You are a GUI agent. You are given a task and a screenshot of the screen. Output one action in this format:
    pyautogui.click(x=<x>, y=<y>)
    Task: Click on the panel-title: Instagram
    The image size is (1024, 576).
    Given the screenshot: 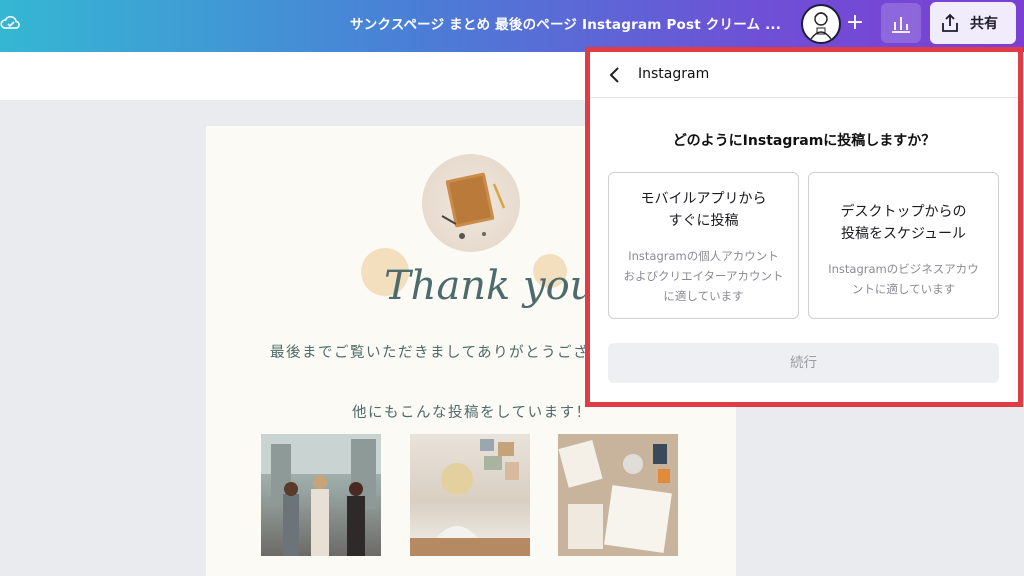 What is the action you would take?
    pyautogui.click(x=674, y=74)
    